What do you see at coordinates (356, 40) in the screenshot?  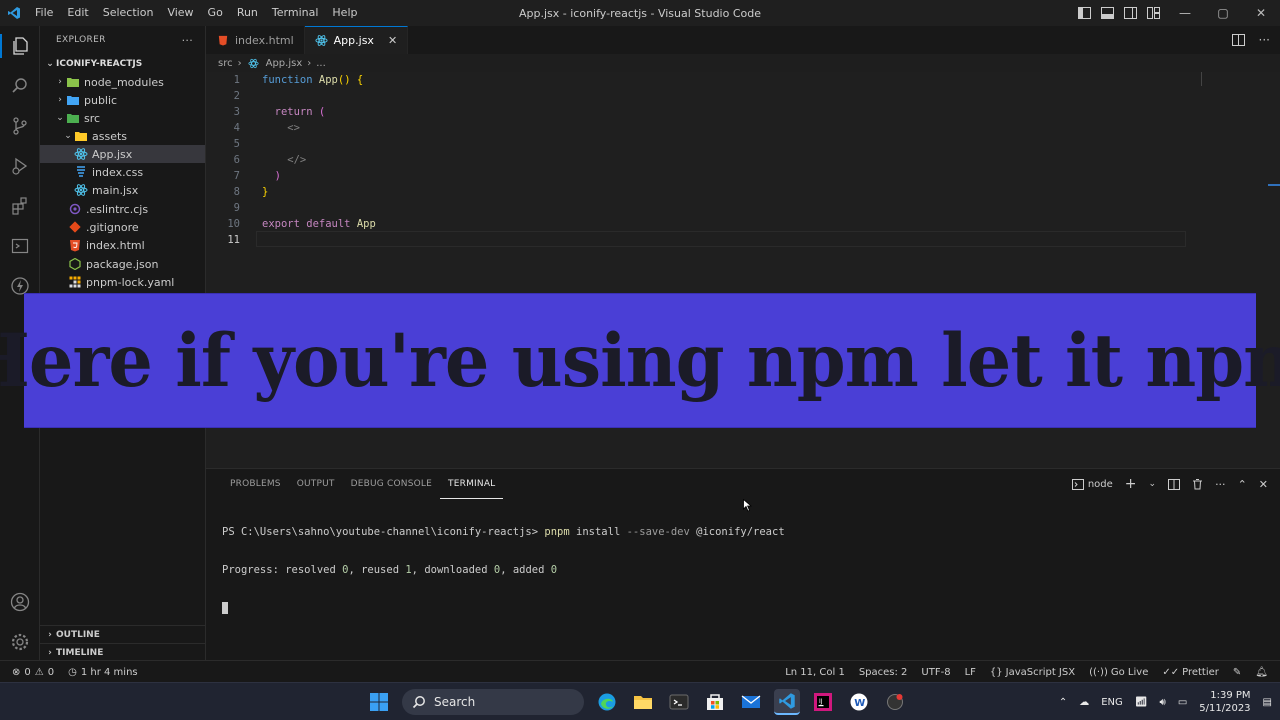 I see `tab-app-jsx: App.jsx ✕` at bounding box center [356, 40].